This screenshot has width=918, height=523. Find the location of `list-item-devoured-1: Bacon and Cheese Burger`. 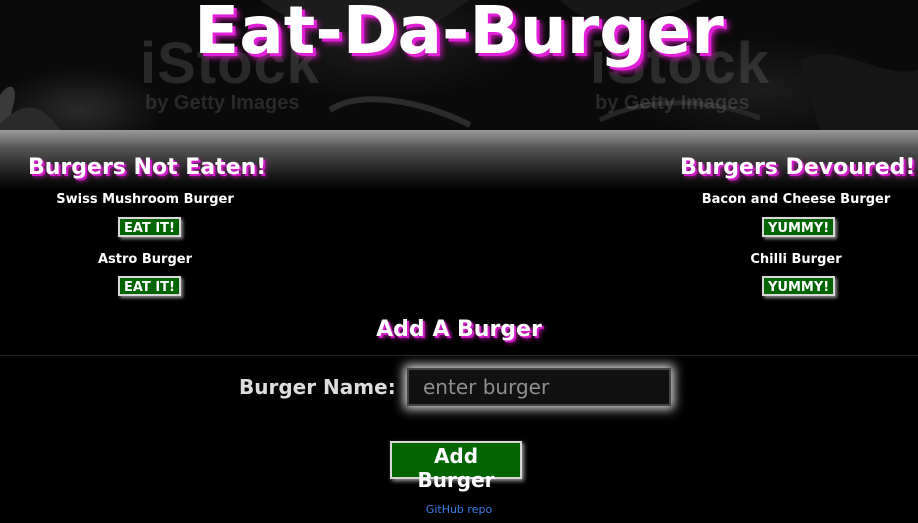

list-item-devoured-1: Bacon and Cheese Burger is located at coordinates (796, 199).